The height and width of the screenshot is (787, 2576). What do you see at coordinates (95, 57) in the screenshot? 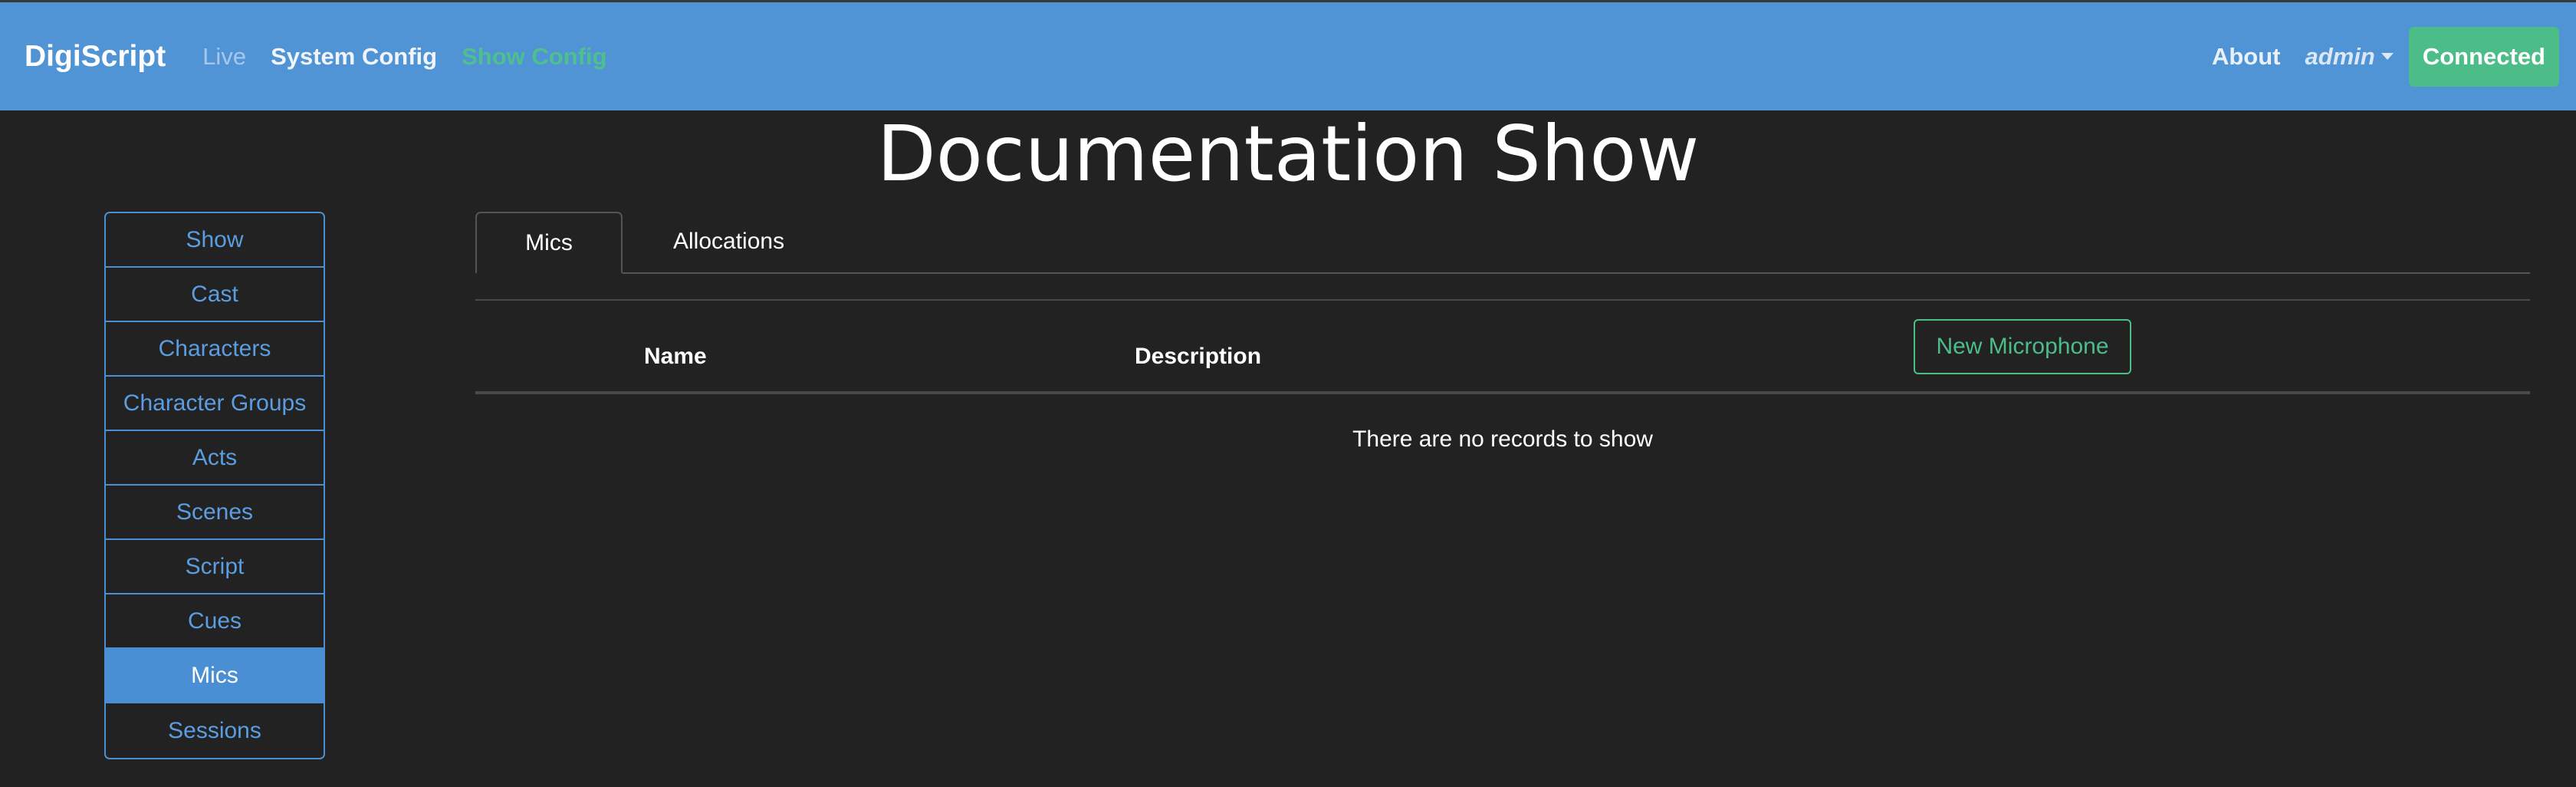
I see `brand-logo: DigiScript` at bounding box center [95, 57].